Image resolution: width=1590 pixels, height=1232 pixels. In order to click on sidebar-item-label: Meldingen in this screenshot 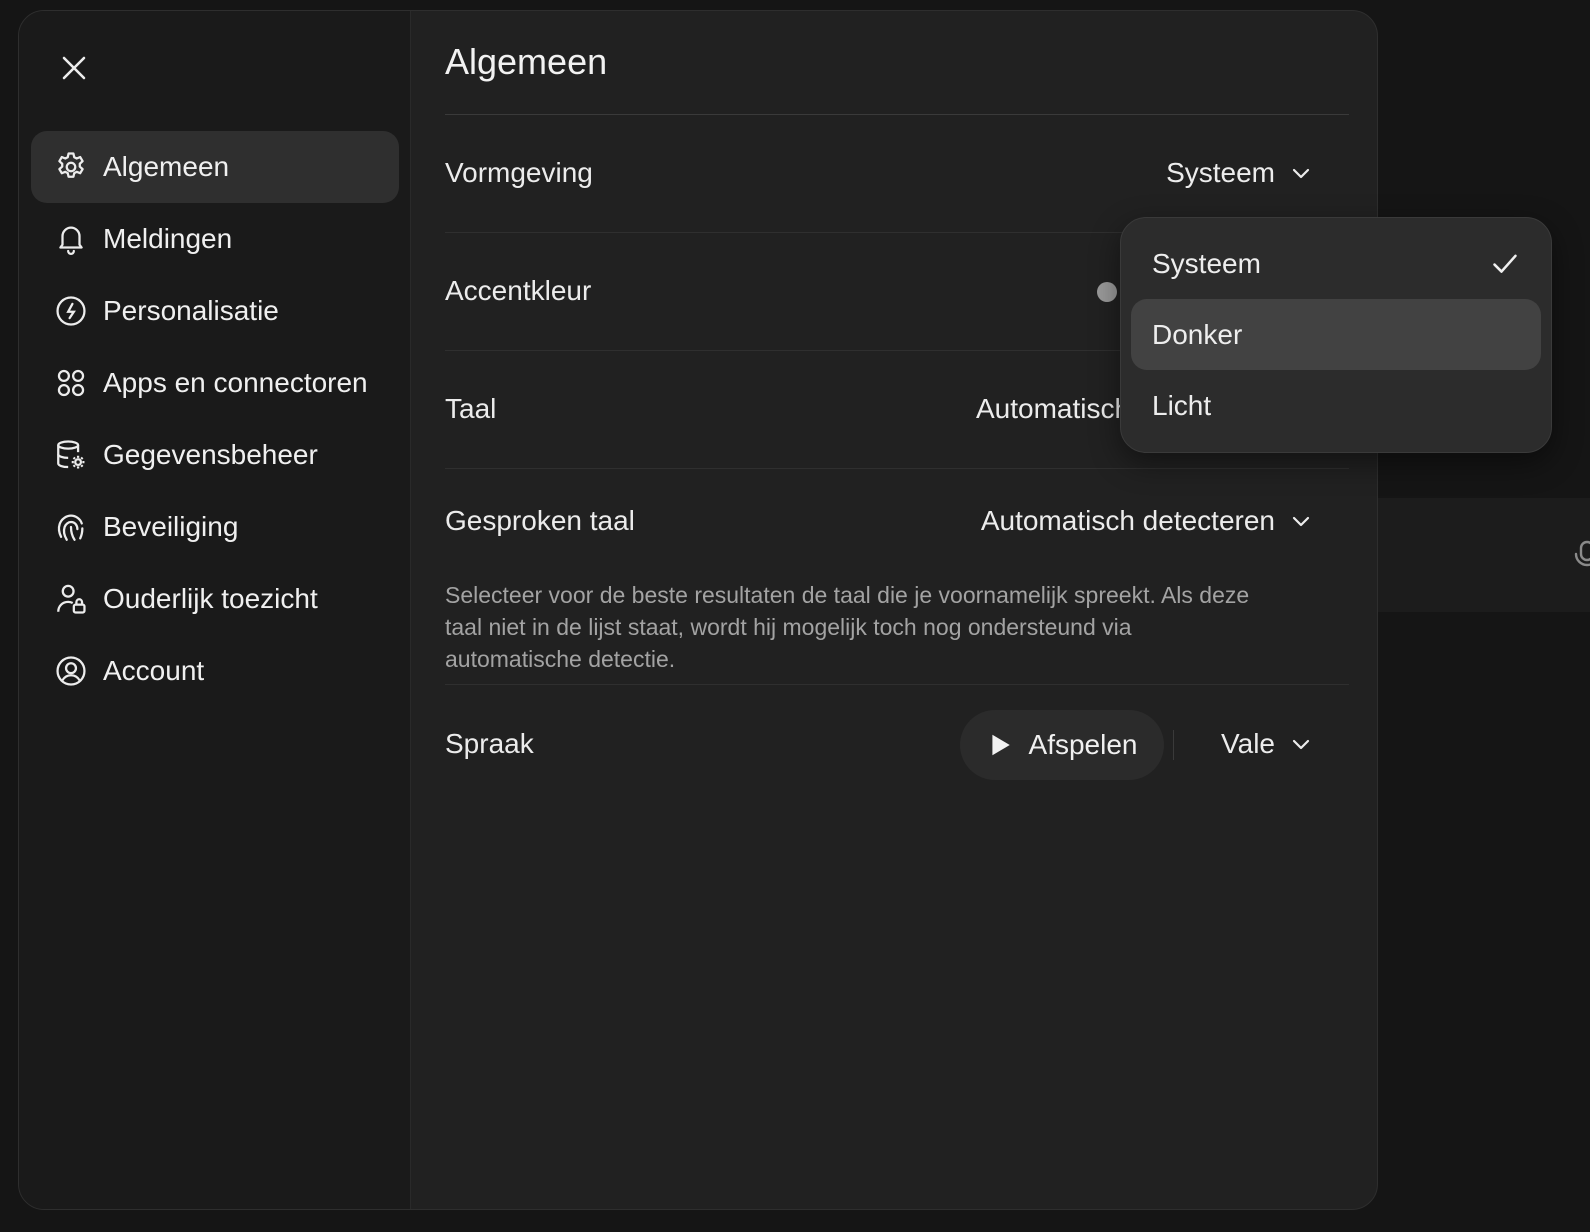, I will do `click(168, 238)`.